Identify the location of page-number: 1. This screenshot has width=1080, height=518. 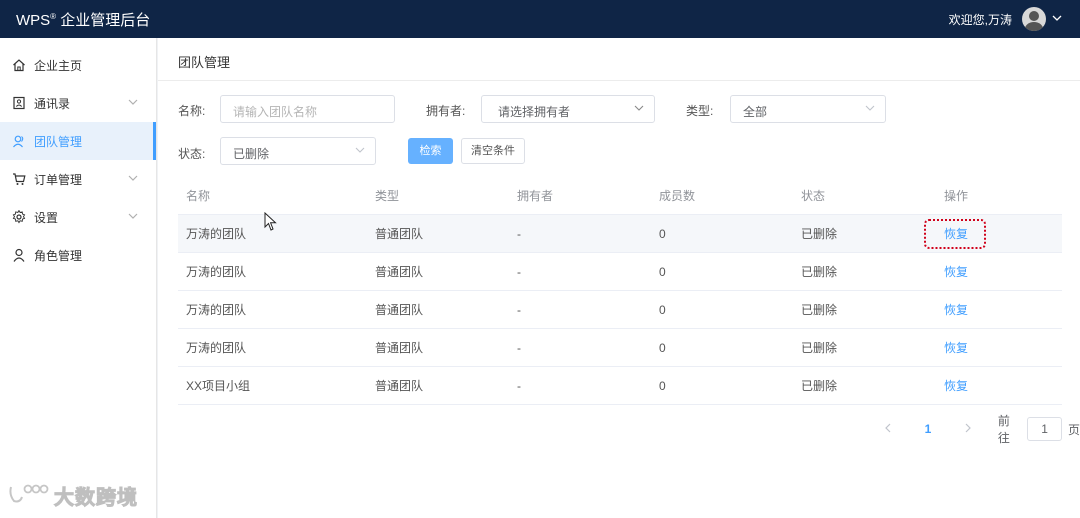
(927, 429).